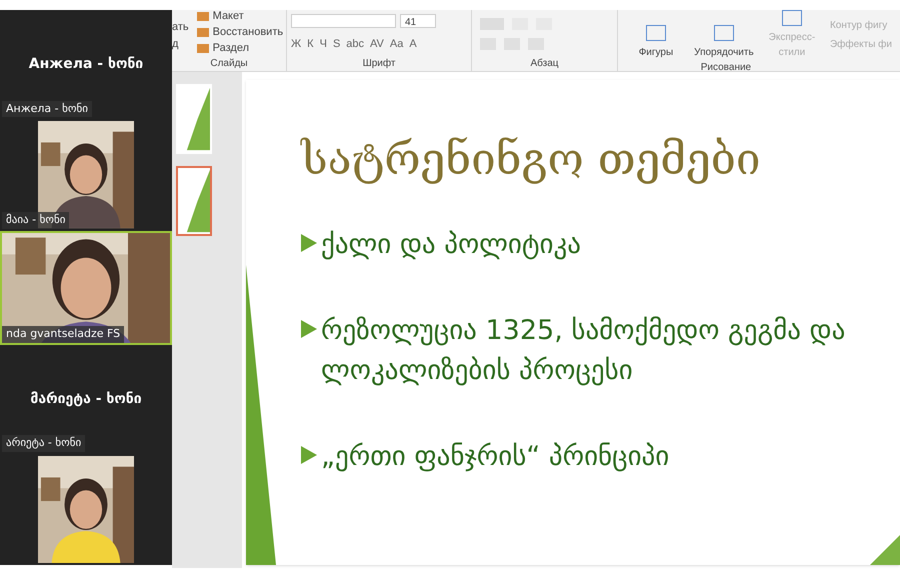 This screenshot has width=900, height=578. I want to click on ribbon-button: Восстановить, so click(240, 32).